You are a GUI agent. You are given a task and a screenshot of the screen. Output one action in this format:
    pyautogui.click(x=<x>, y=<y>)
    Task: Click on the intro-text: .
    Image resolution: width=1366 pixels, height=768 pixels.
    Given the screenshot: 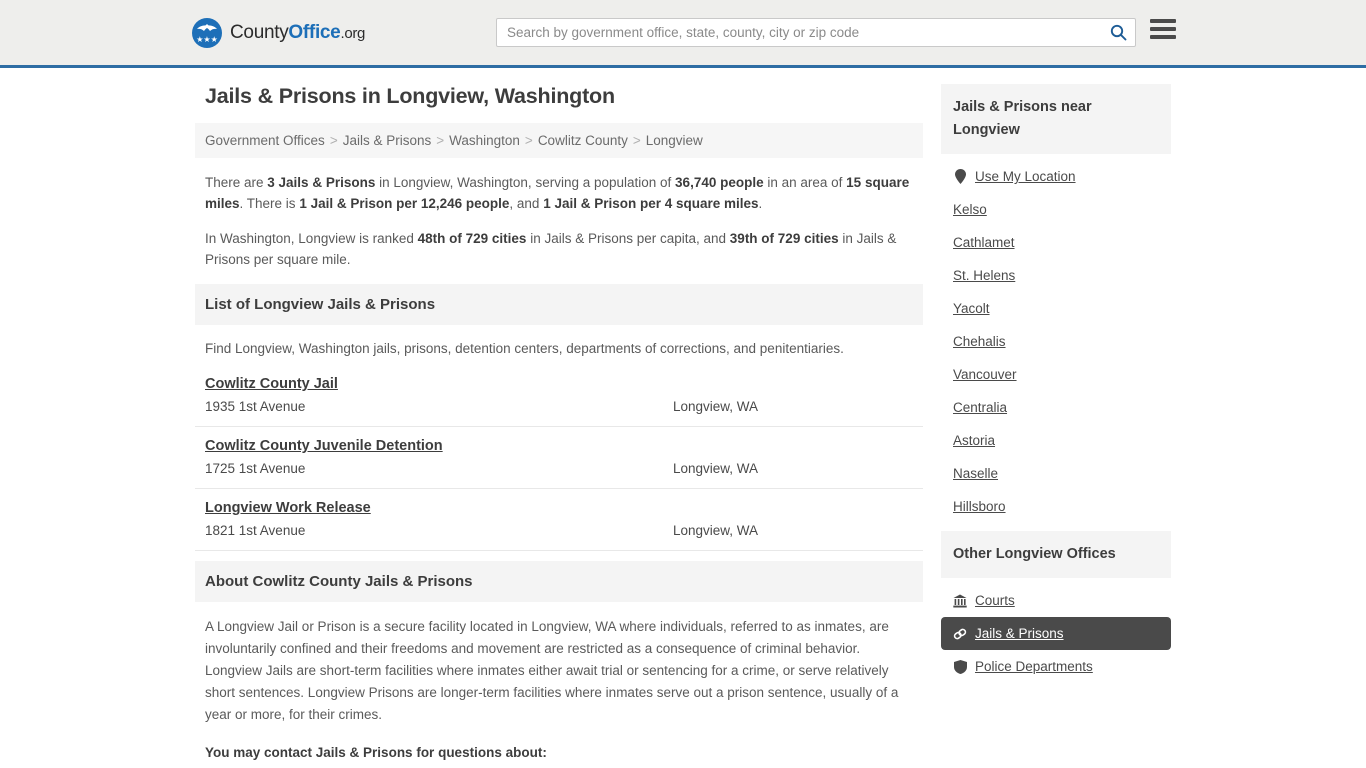 What is the action you would take?
    pyautogui.click(x=760, y=203)
    